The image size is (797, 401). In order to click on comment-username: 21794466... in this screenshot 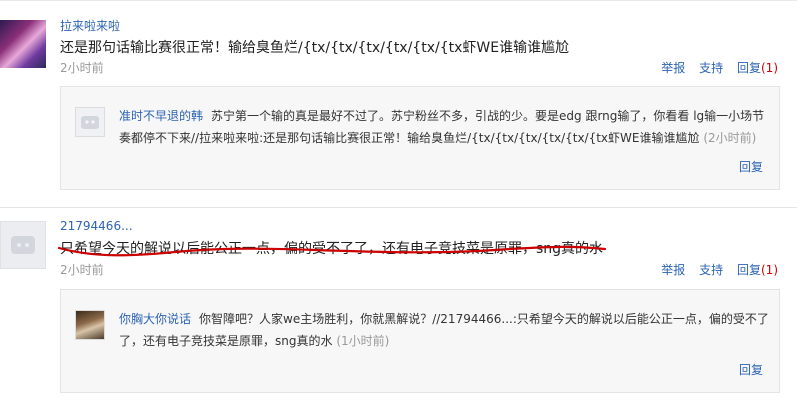, I will do `click(96, 226)`.